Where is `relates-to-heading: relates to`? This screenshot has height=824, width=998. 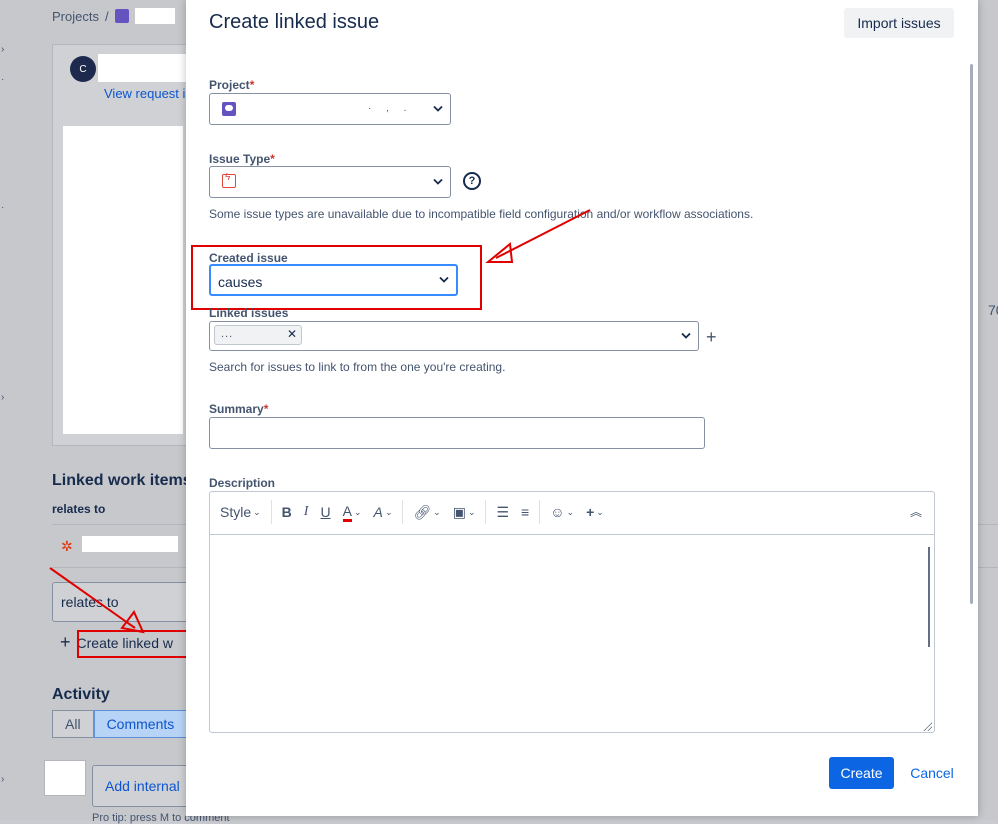
relates-to-heading: relates to is located at coordinates (79, 509).